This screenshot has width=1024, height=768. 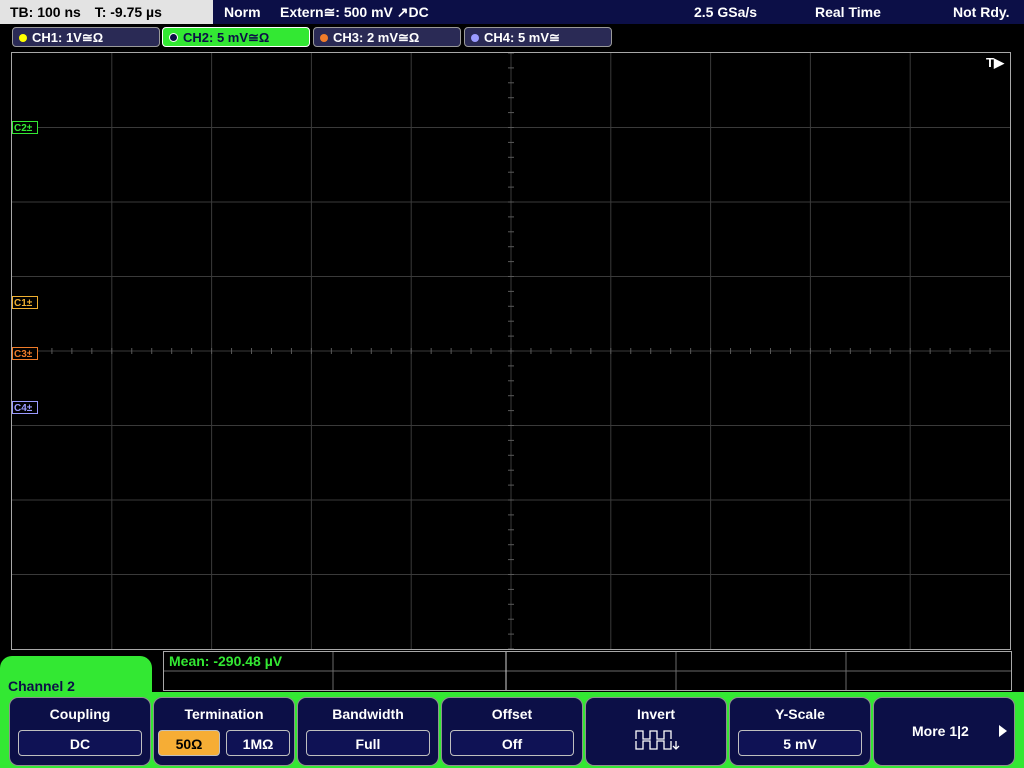 I want to click on invert-waveform-icon, so click(x=657, y=740).